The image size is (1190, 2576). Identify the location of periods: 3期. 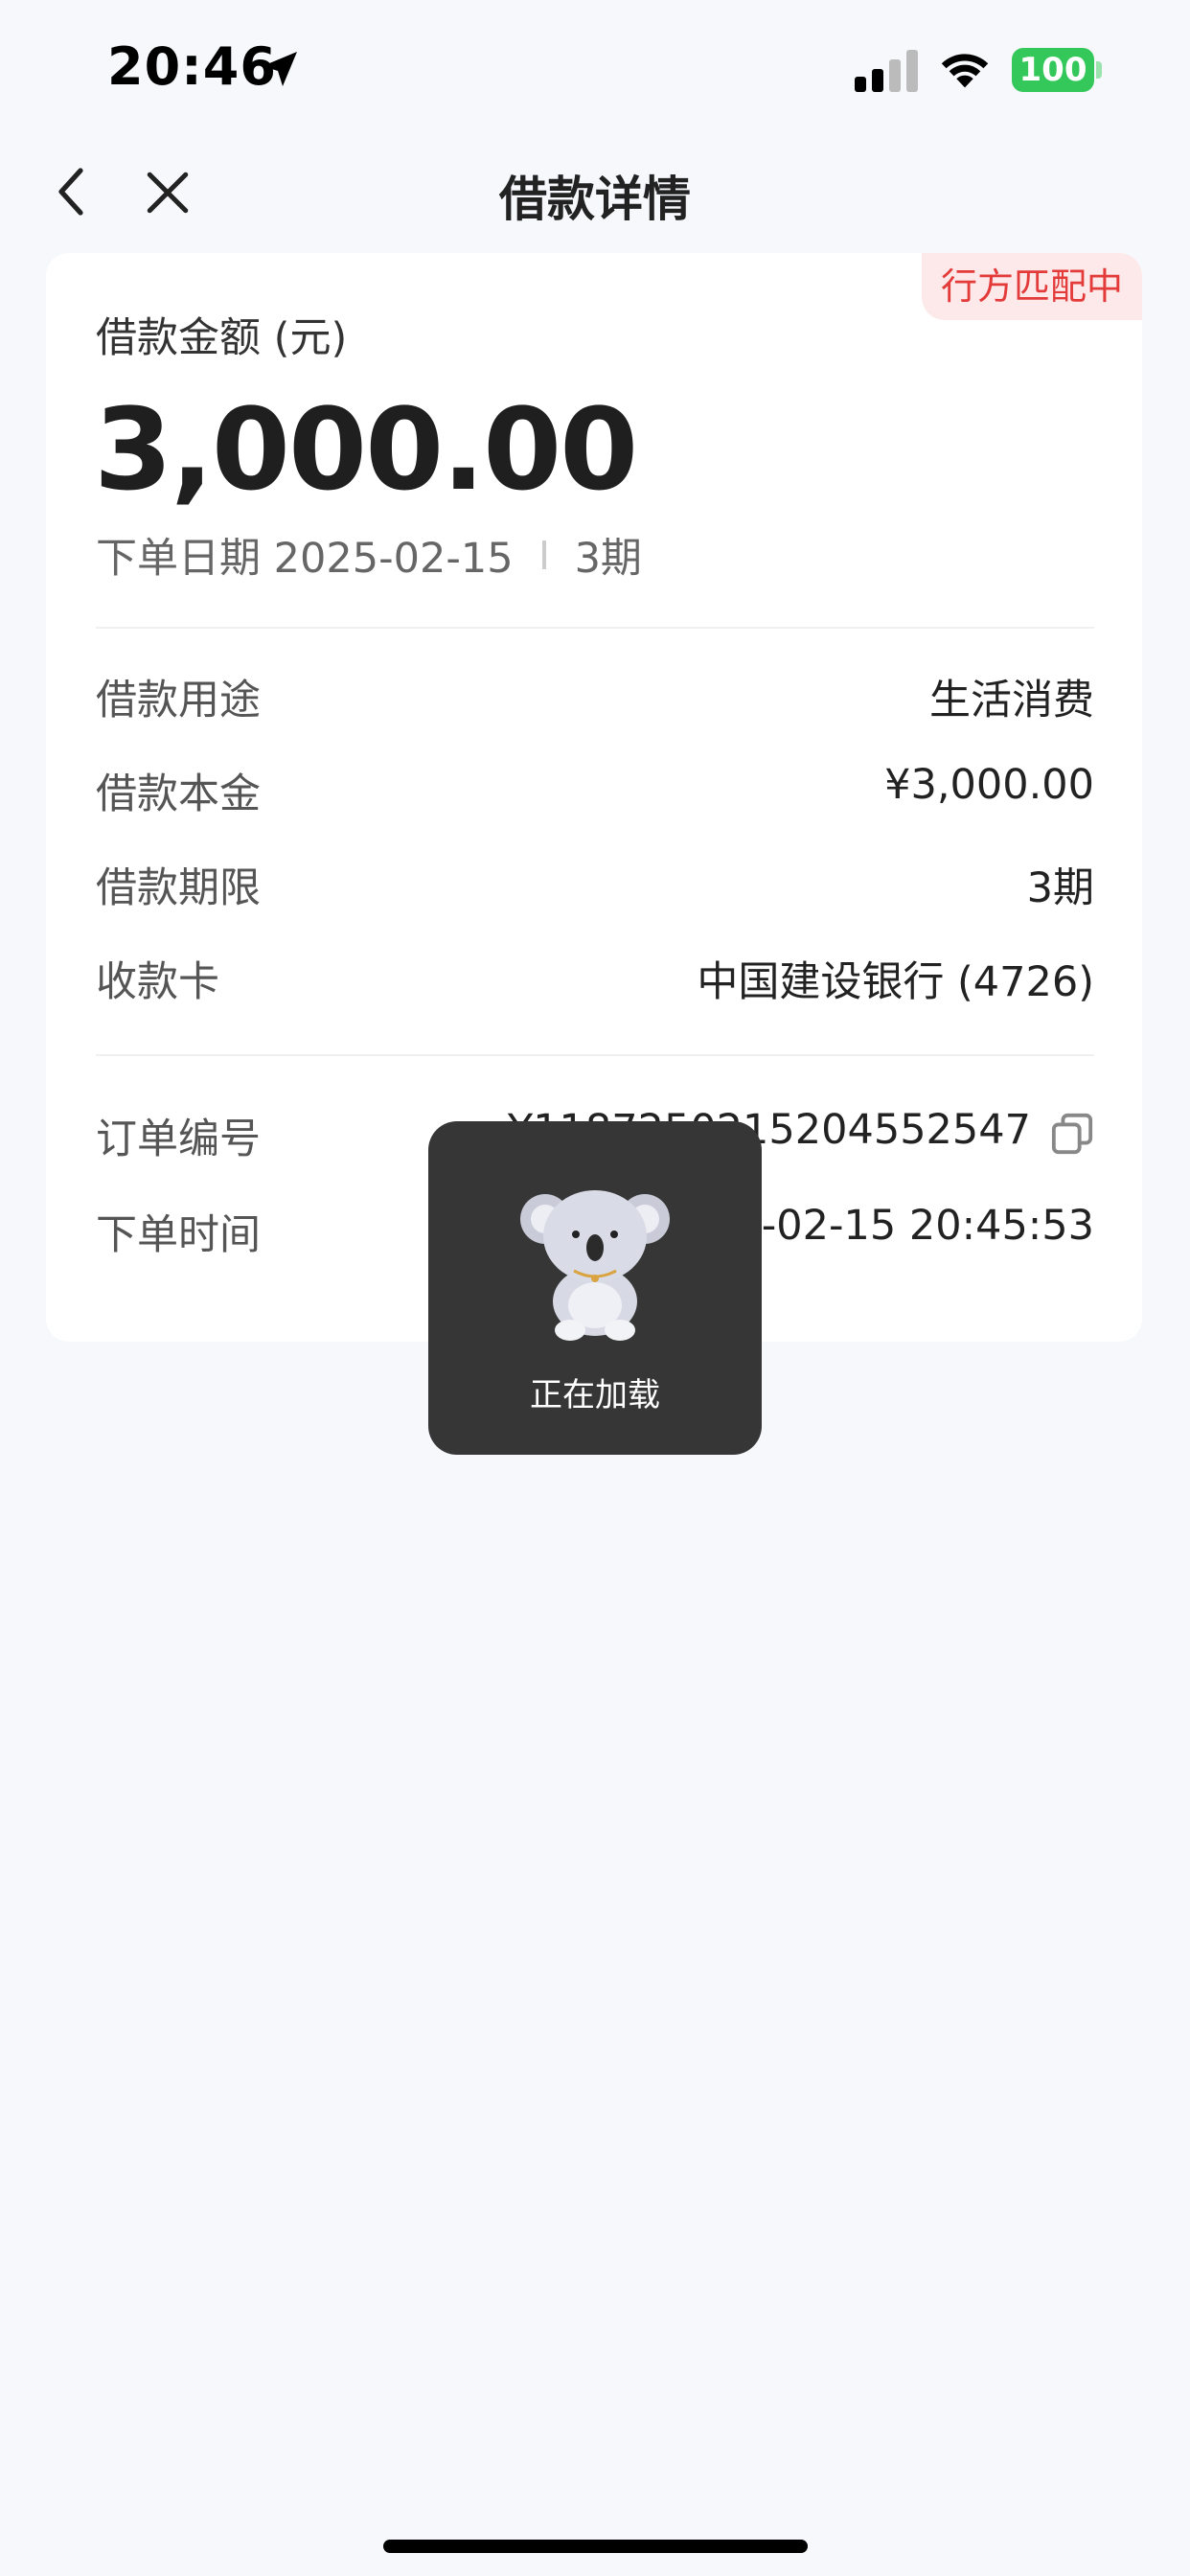
(608, 559).